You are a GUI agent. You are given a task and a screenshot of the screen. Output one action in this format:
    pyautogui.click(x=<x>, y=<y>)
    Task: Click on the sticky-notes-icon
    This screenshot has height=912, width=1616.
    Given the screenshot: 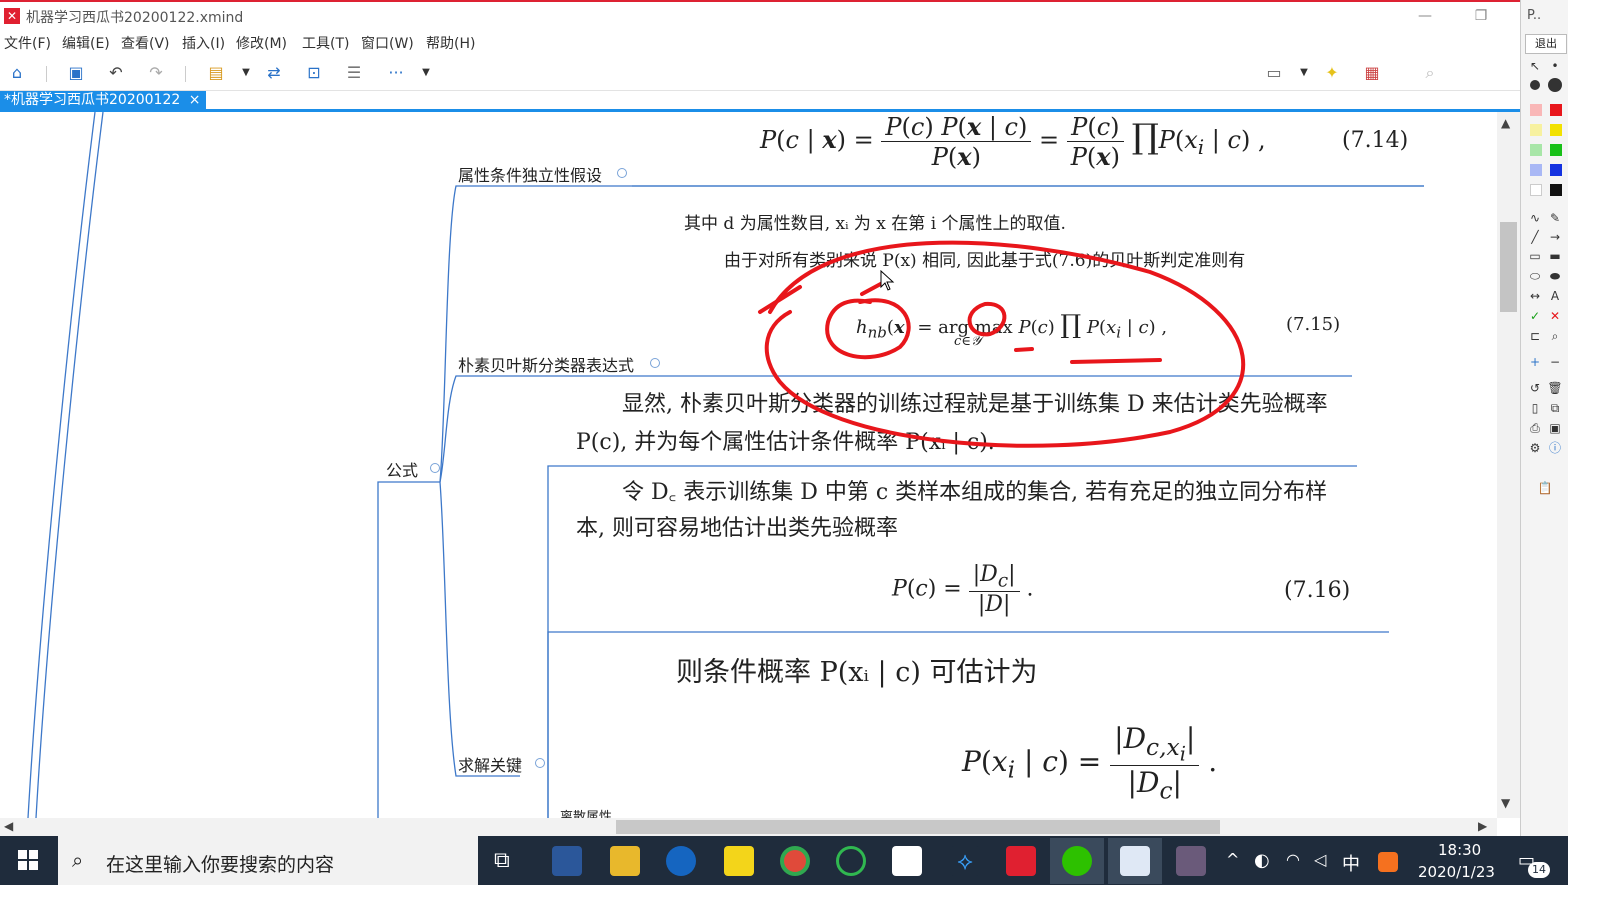 What is the action you would take?
    pyautogui.click(x=739, y=861)
    